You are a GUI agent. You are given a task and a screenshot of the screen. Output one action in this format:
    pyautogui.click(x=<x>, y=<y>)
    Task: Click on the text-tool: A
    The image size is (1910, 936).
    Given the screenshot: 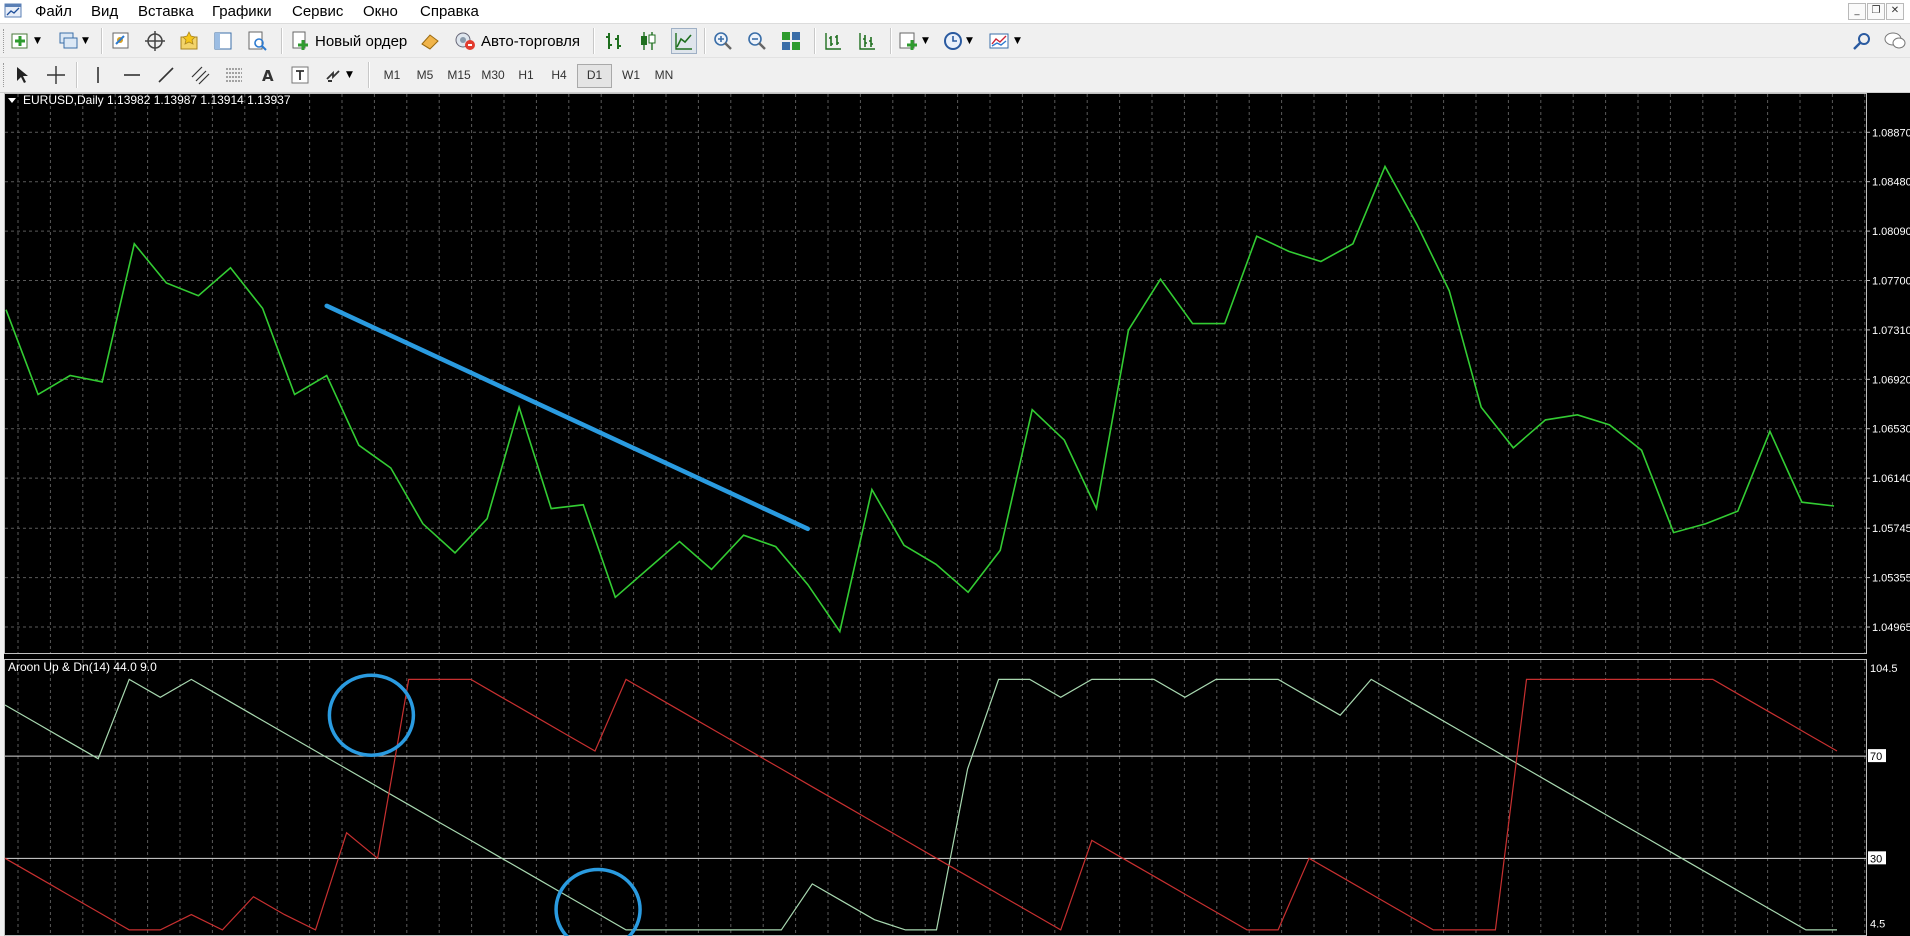 What is the action you would take?
    pyautogui.click(x=268, y=75)
    